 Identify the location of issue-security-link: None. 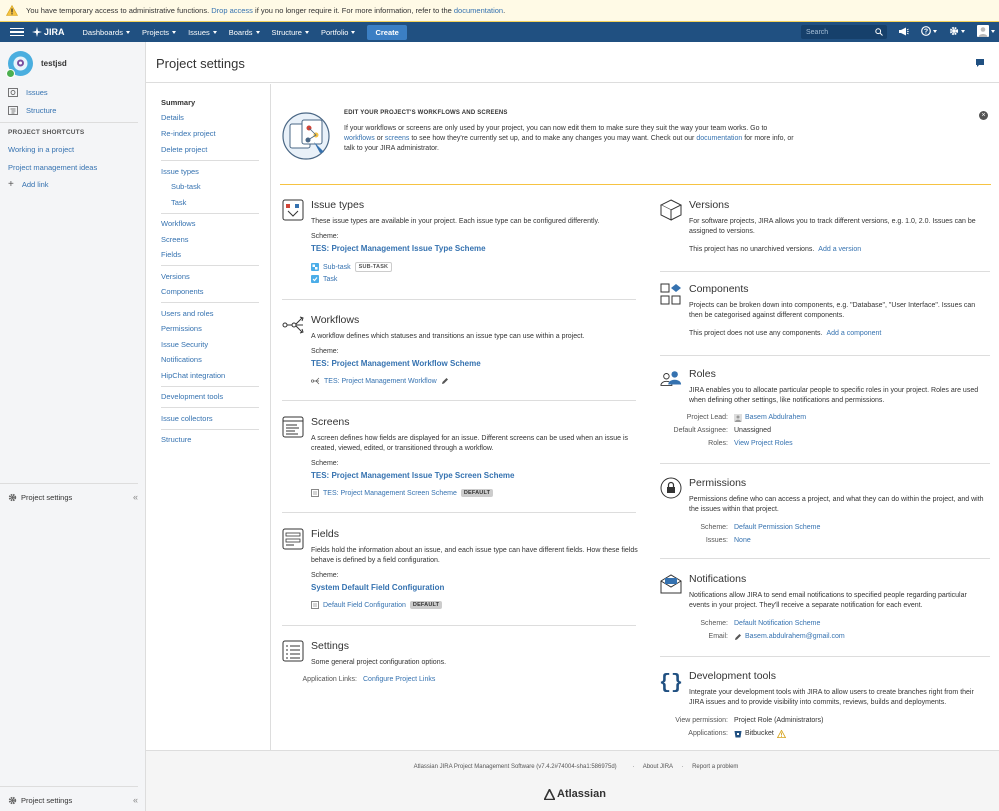
(742, 540).